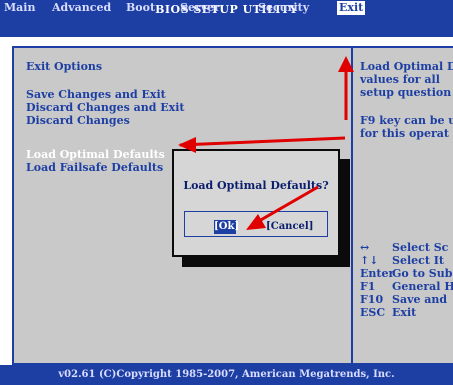 The width and height of the screenshot is (453, 385). What do you see at coordinates (406, 66) in the screenshot?
I see `help-desc-line-1: Load Optimal De` at bounding box center [406, 66].